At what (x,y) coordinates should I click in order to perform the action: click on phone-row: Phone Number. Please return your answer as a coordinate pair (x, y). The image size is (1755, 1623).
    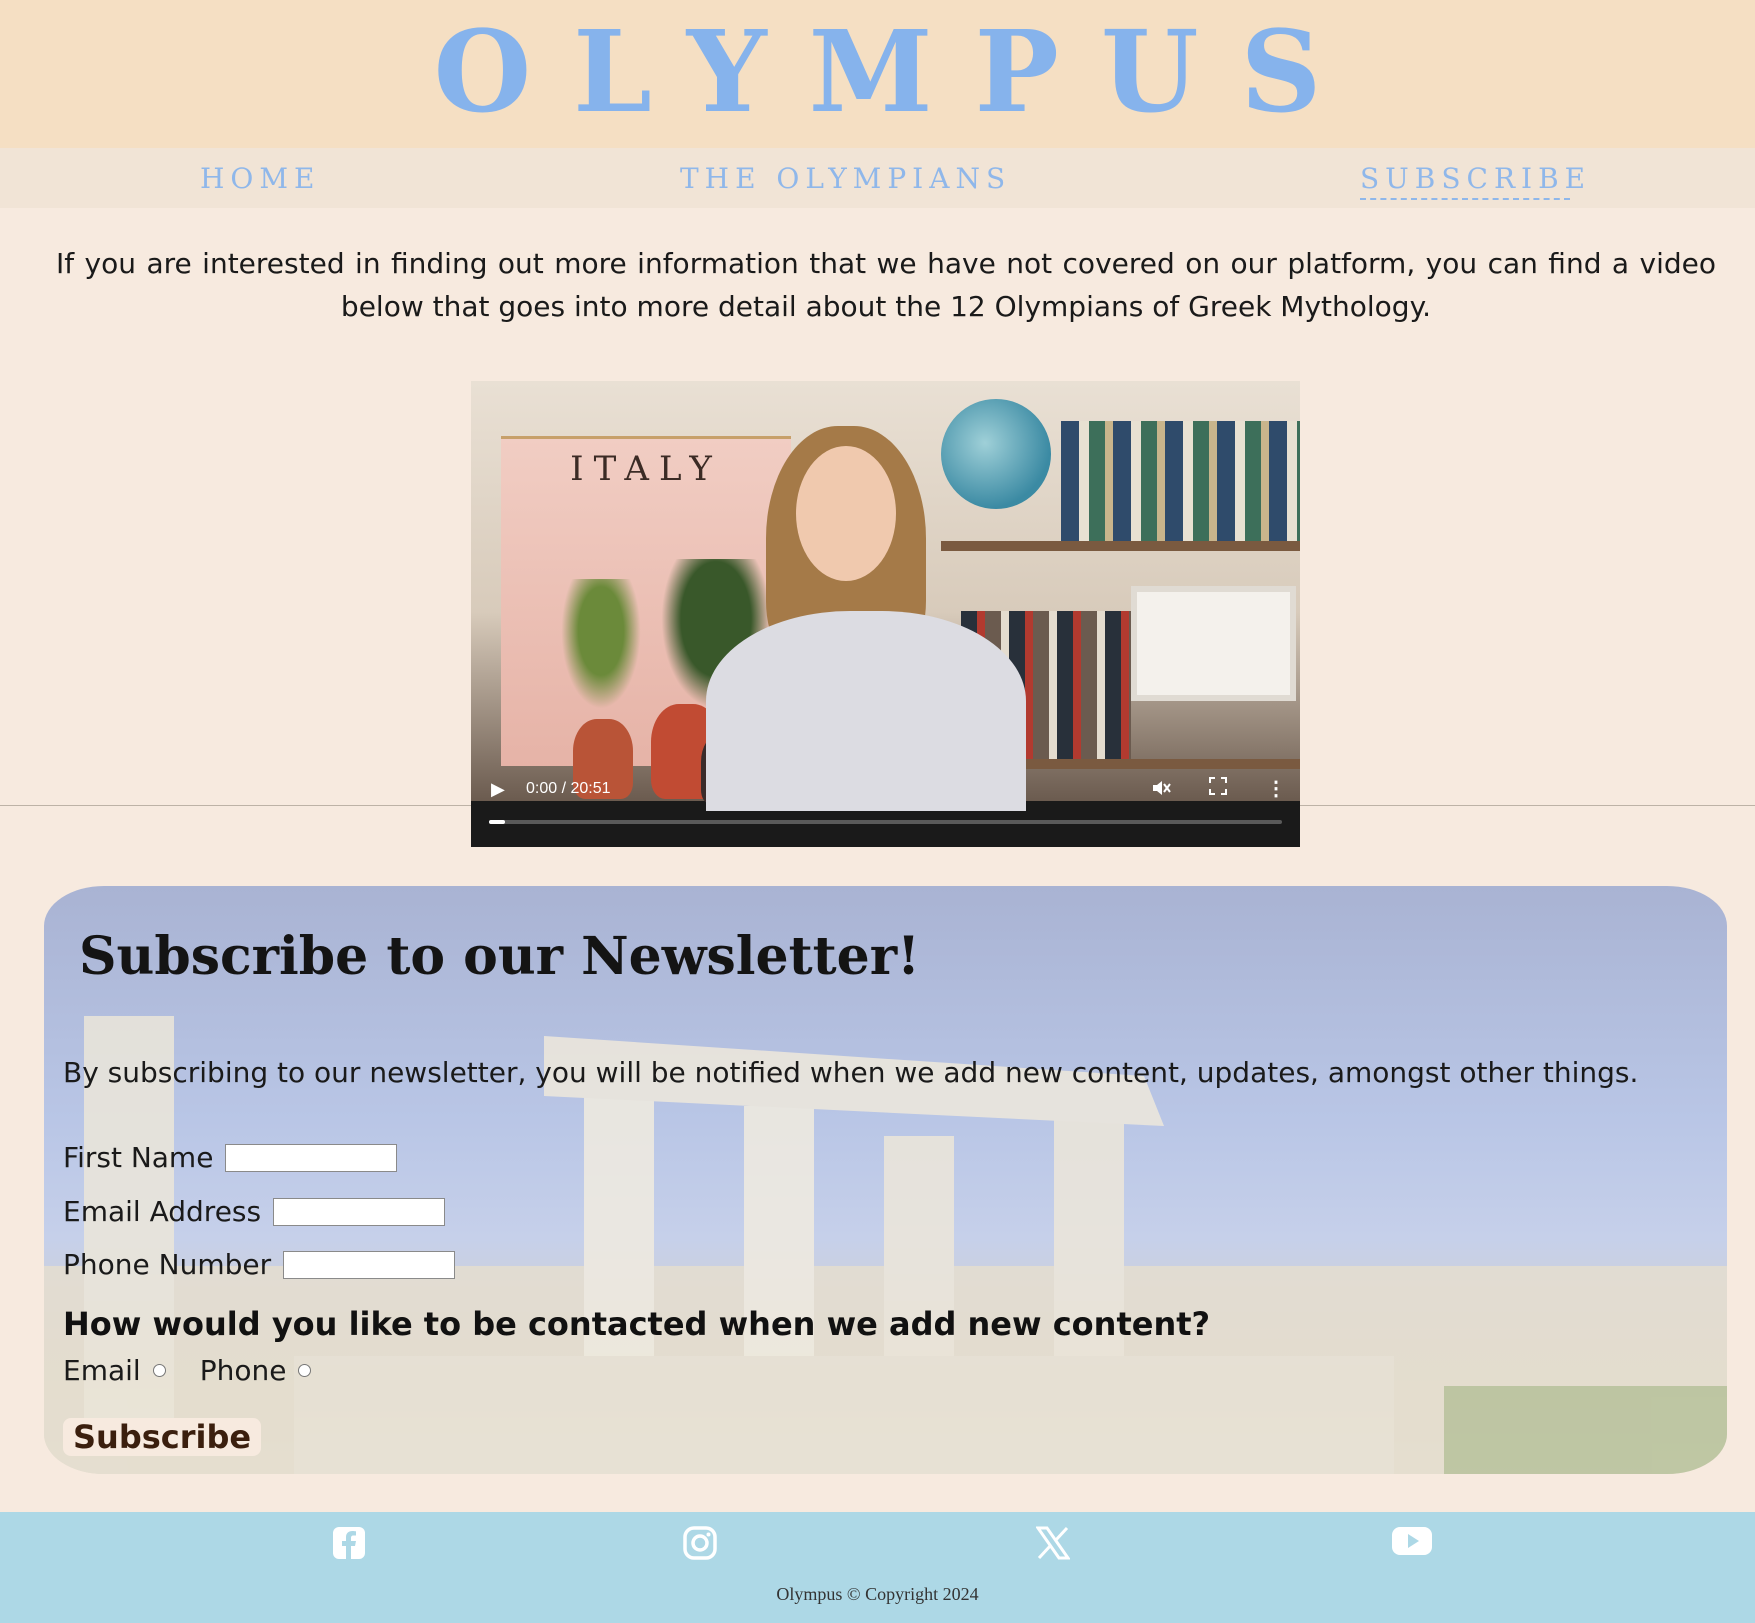
    Looking at the image, I should click on (259, 1264).